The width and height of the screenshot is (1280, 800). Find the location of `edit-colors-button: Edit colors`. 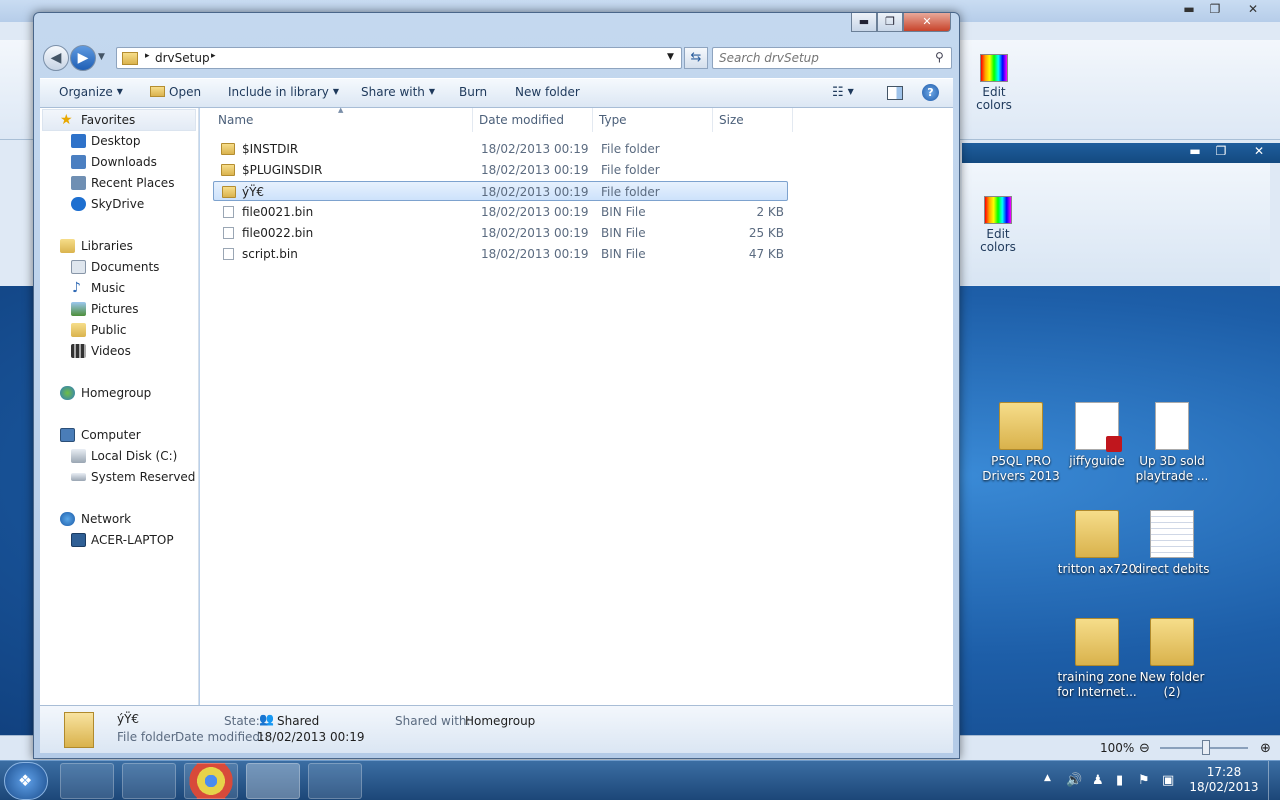

edit-colors-button: Edit colors is located at coordinates (994, 90).